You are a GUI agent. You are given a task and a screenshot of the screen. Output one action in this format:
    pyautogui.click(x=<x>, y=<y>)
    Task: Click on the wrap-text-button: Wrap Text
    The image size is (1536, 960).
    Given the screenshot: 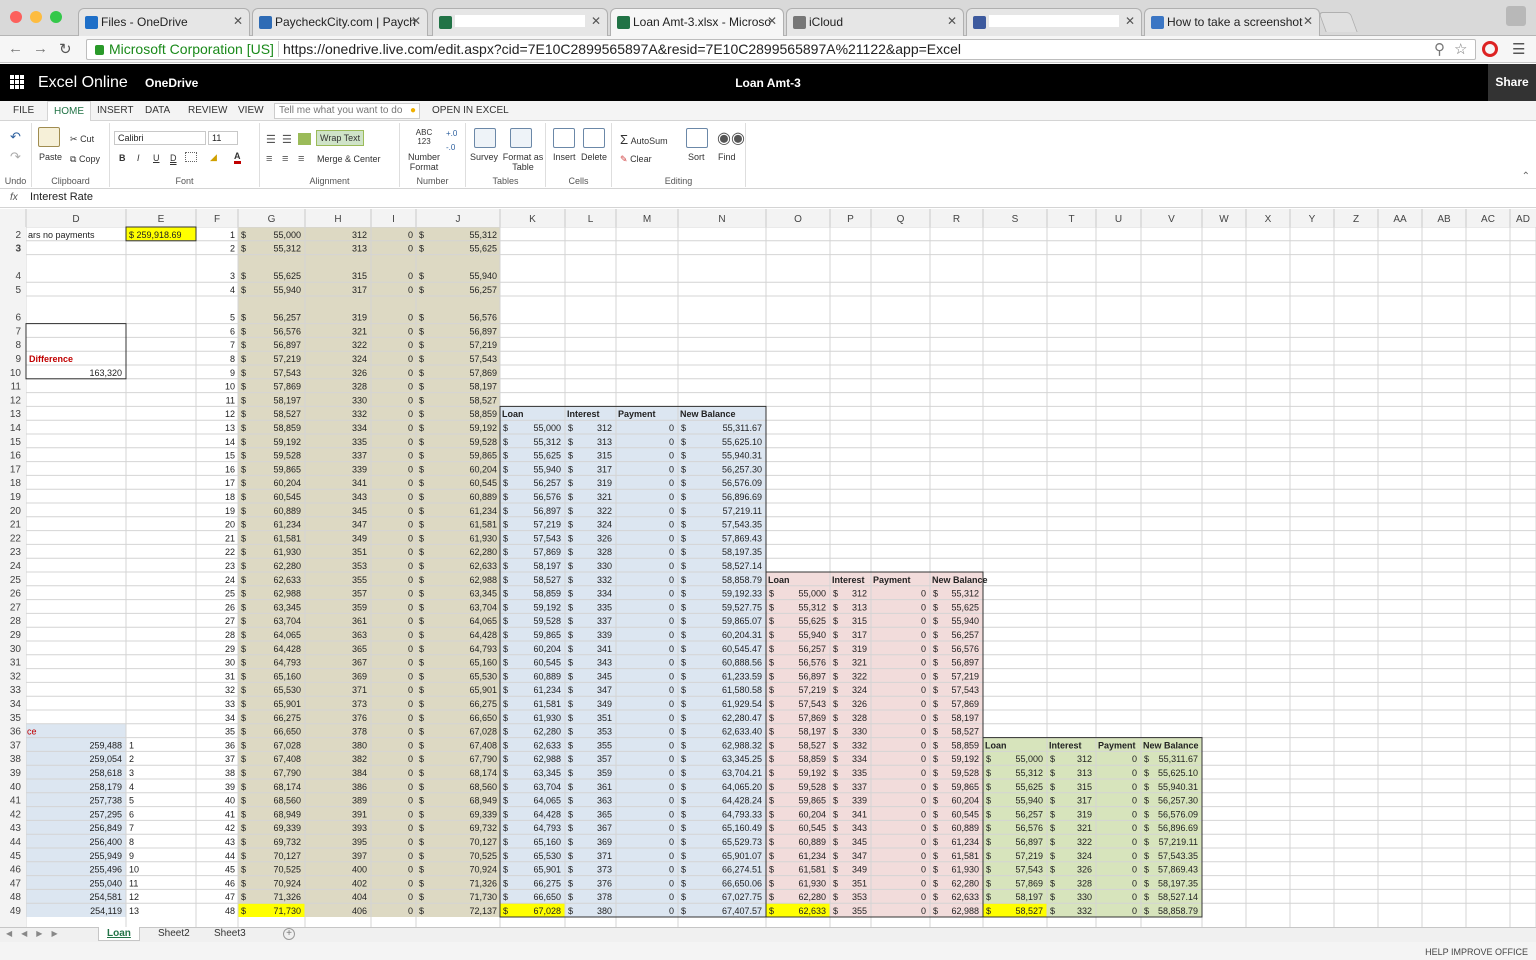 What is the action you would take?
    pyautogui.click(x=340, y=138)
    